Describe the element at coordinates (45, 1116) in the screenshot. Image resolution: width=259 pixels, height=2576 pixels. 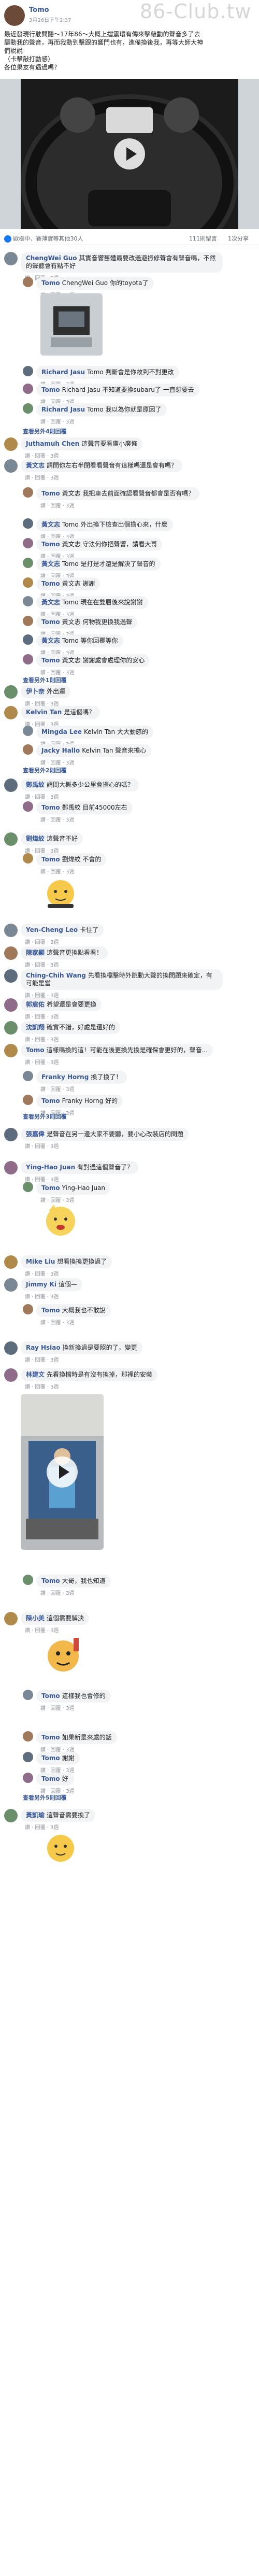
I see `view-more-replies-link: 查看另外3則回覆` at that location.